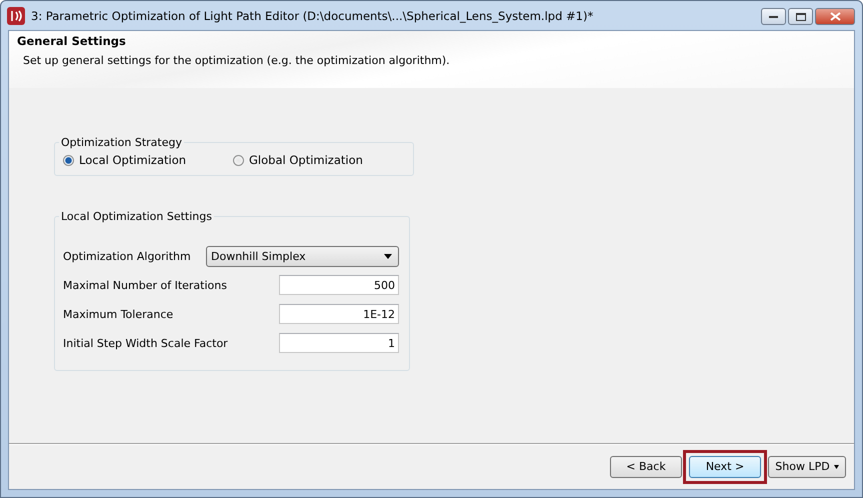 This screenshot has height=498, width=863. What do you see at coordinates (302, 256) in the screenshot?
I see `algorithm-dropdown: Downhill Simplex` at bounding box center [302, 256].